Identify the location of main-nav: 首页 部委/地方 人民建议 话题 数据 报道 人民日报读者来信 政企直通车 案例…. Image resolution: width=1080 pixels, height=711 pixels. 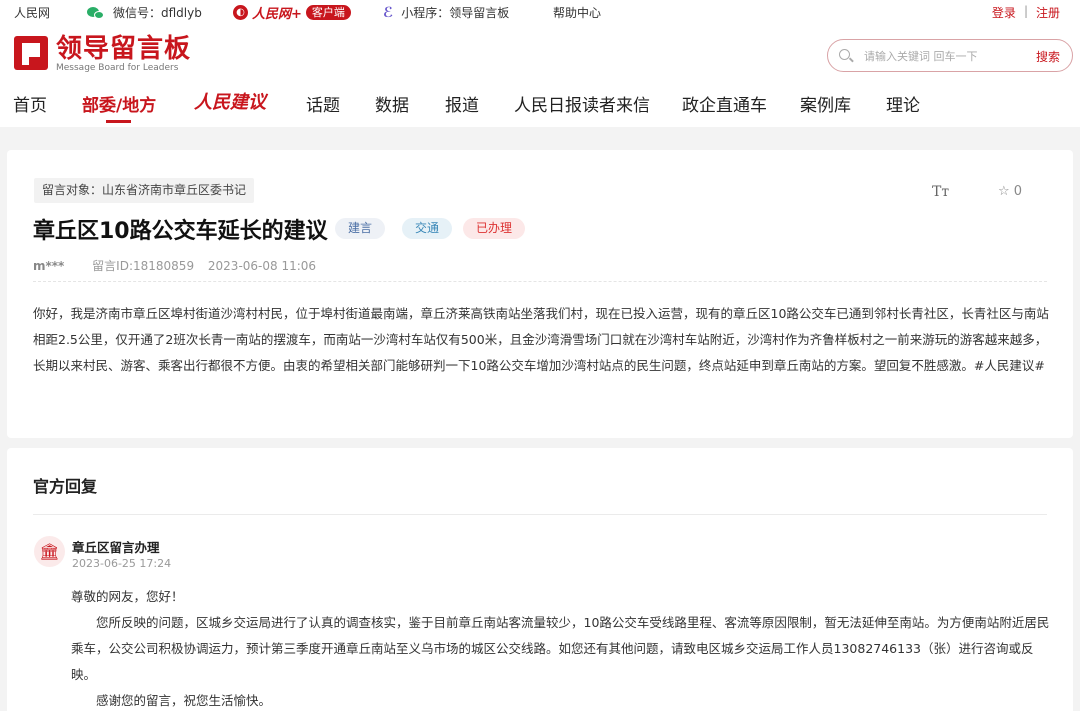
(540, 106).